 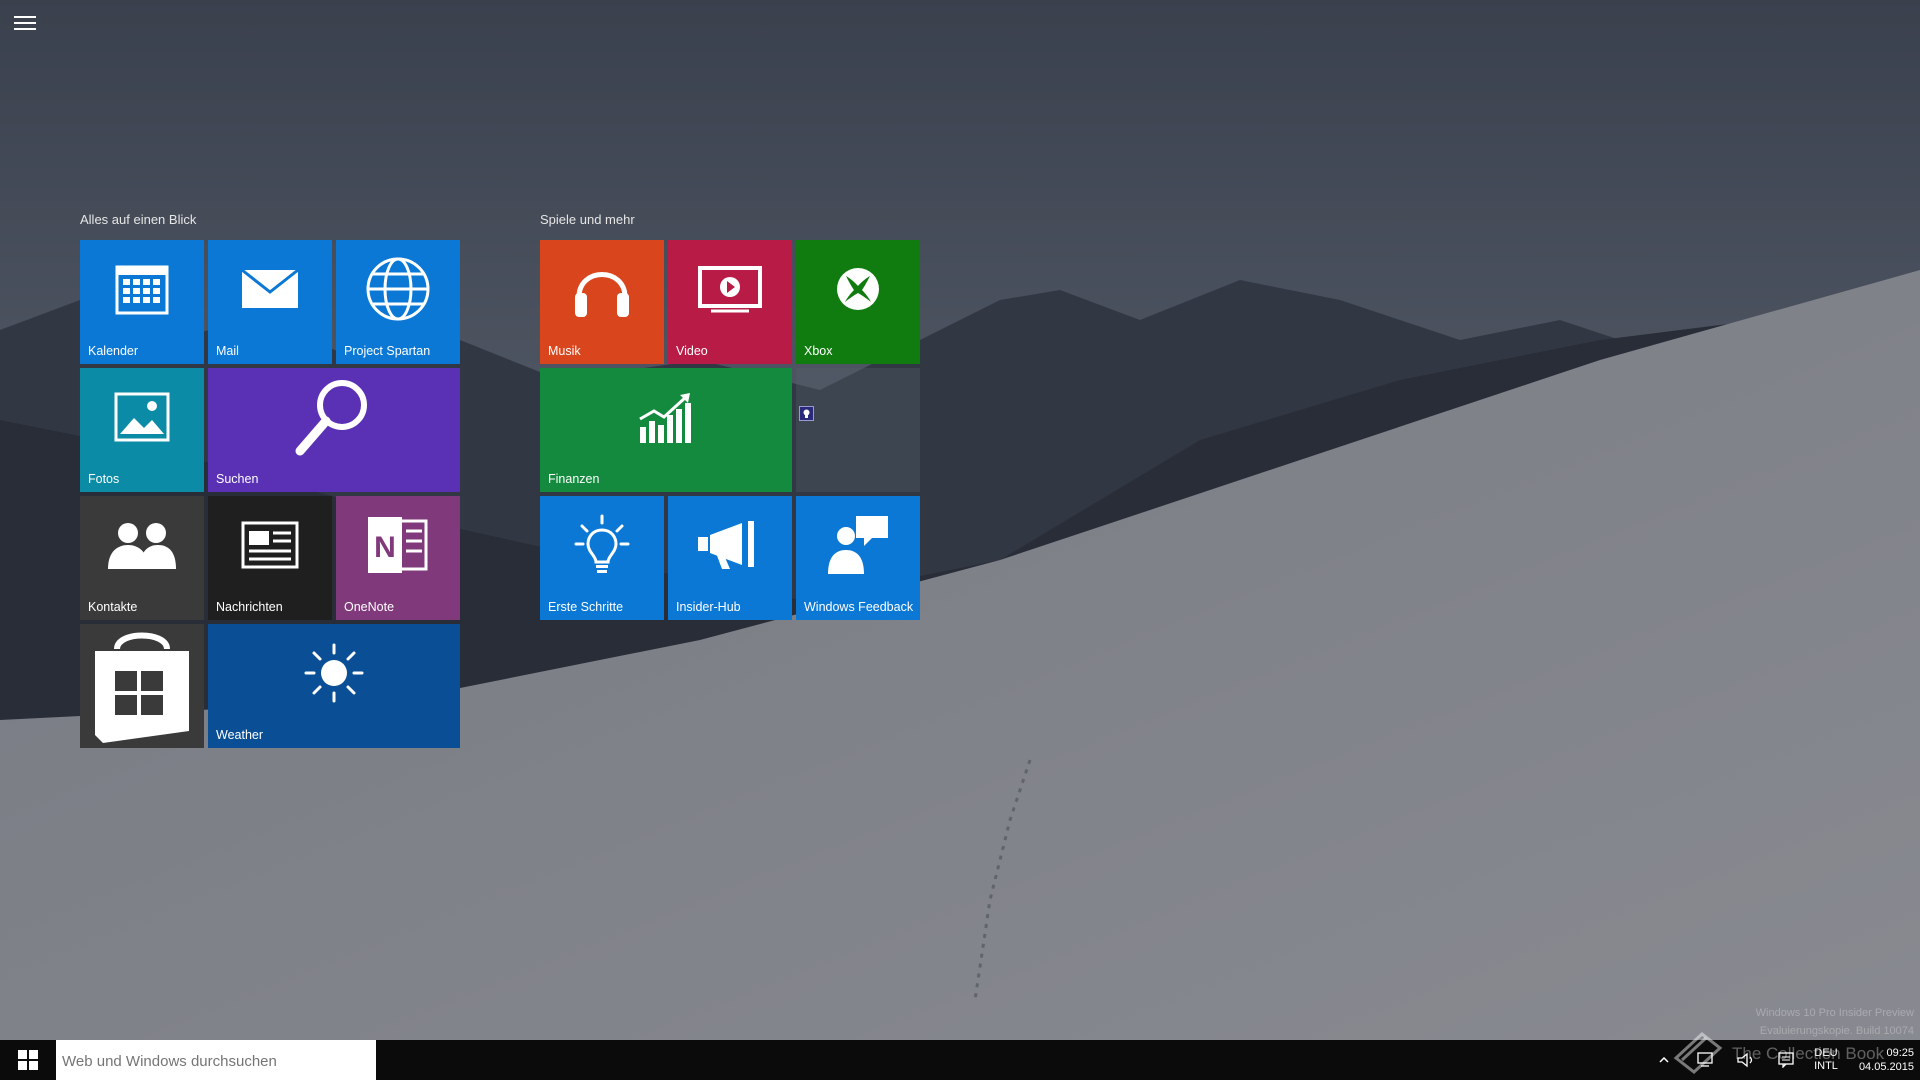 I want to click on tile-label: Weather, so click(x=240, y=735).